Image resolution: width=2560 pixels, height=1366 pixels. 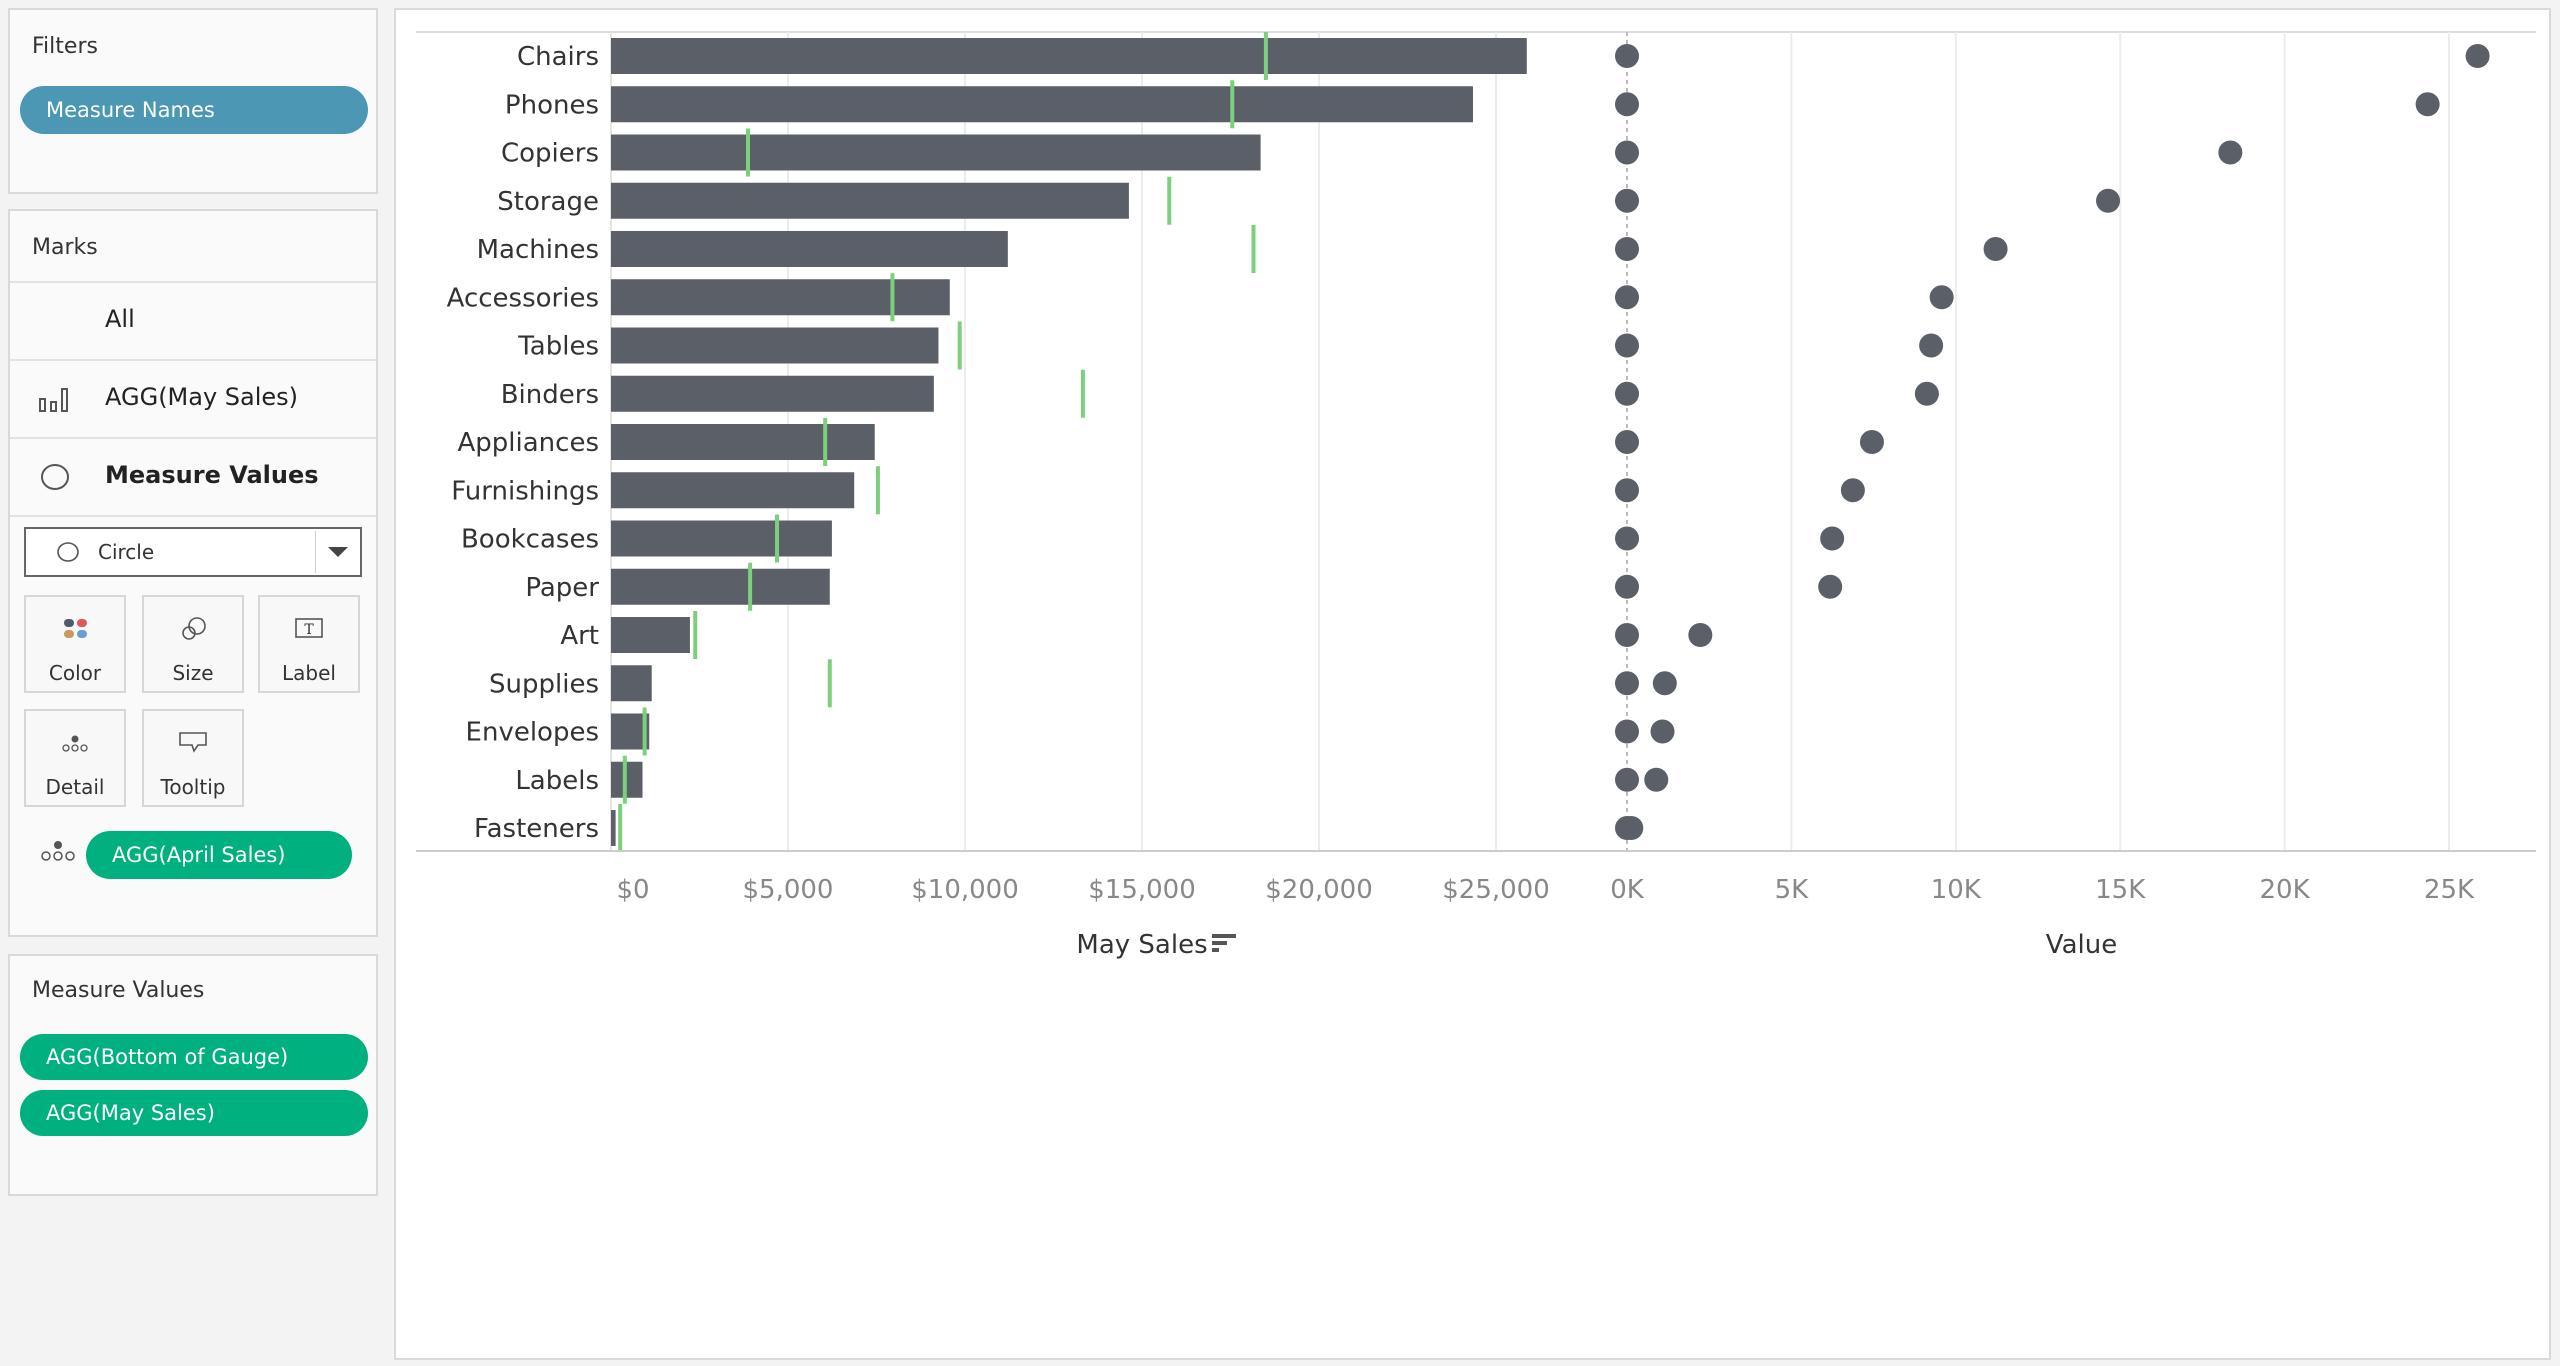 I want to click on category-label: Furnishings, so click(x=525, y=491).